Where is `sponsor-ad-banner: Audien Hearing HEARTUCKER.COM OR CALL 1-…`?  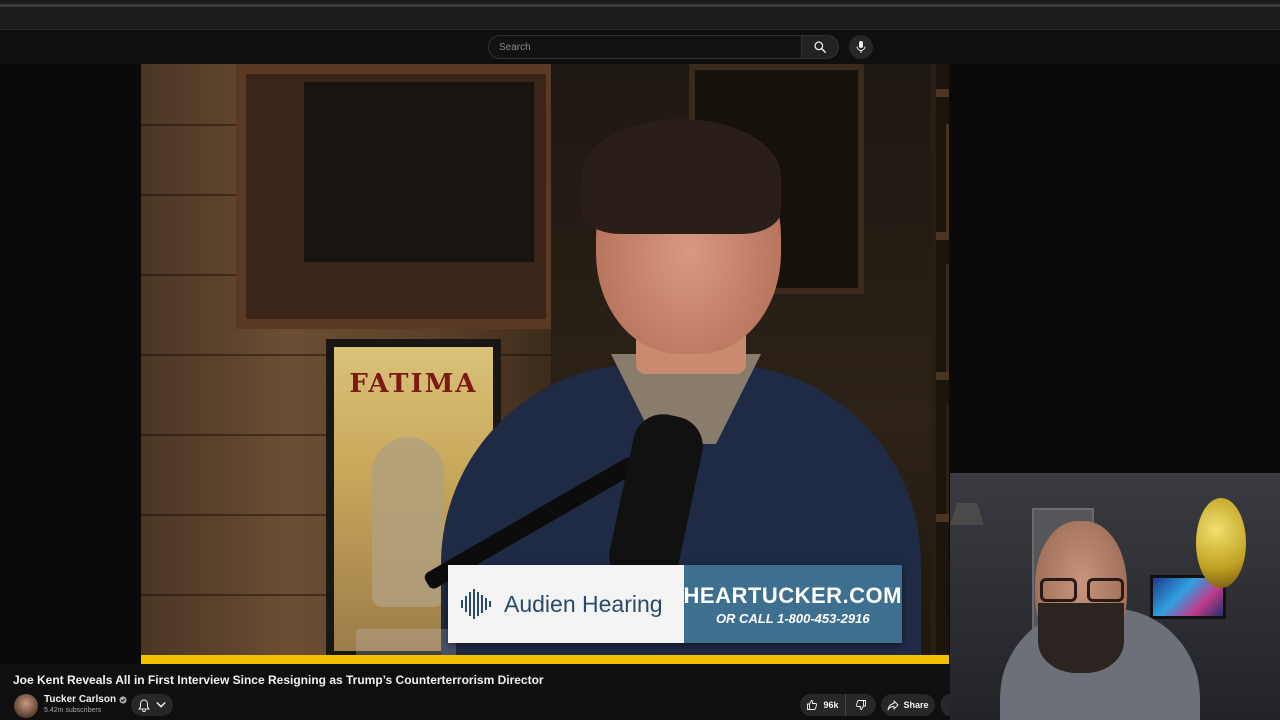 sponsor-ad-banner: Audien Hearing HEARTUCKER.COM OR CALL 1-… is located at coordinates (675, 604).